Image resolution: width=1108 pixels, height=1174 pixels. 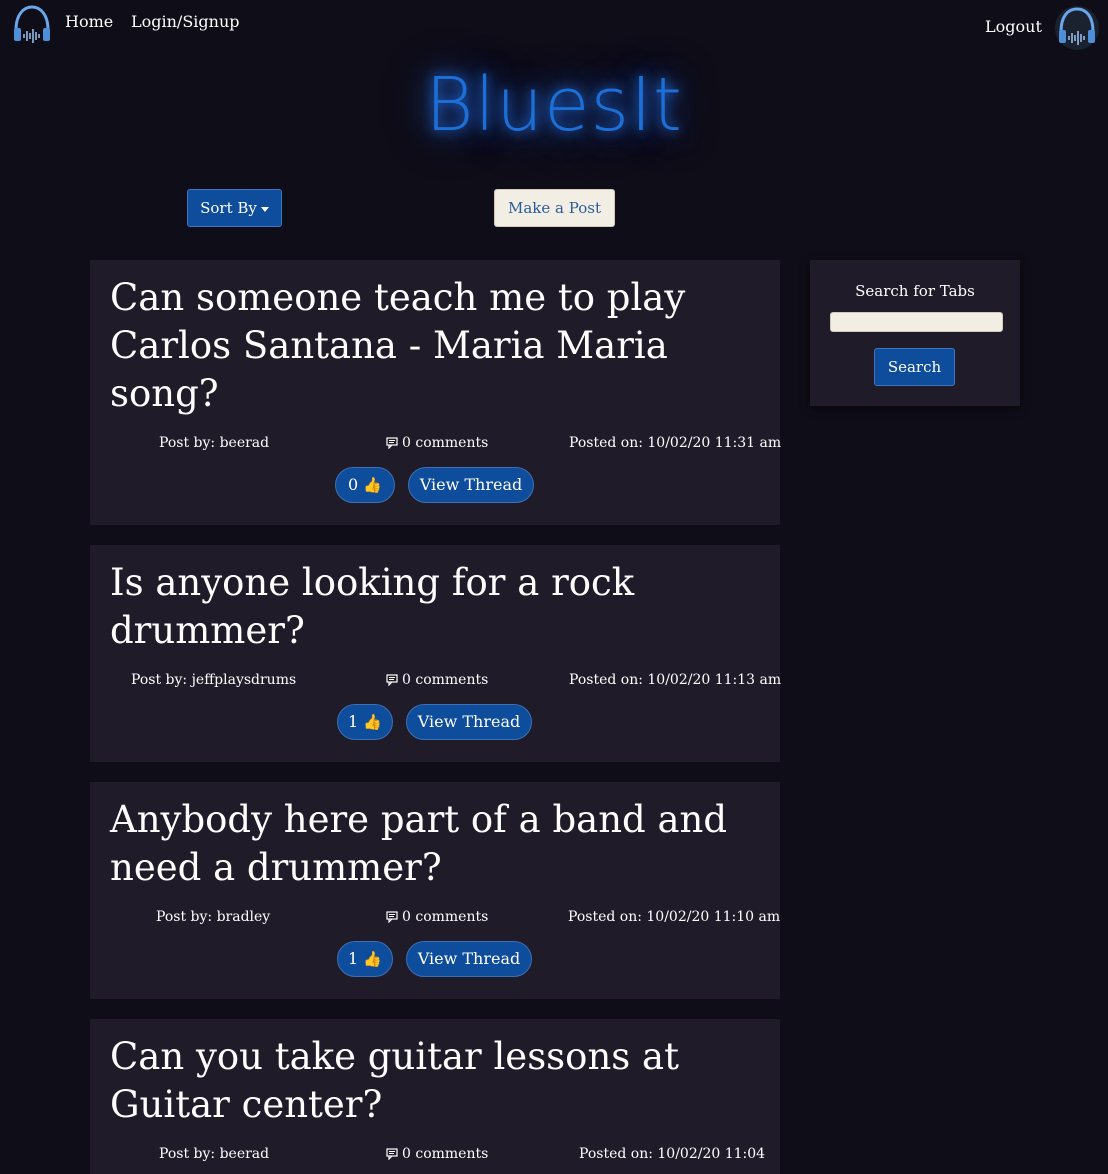 I want to click on post-date: Posted on: 10/02/20 11:04, so click(x=672, y=1154).